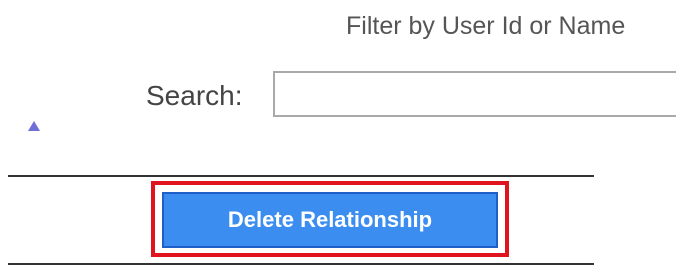 Image resolution: width=676 pixels, height=268 pixels. What do you see at coordinates (194, 95) in the screenshot?
I see `search-label: Search:` at bounding box center [194, 95].